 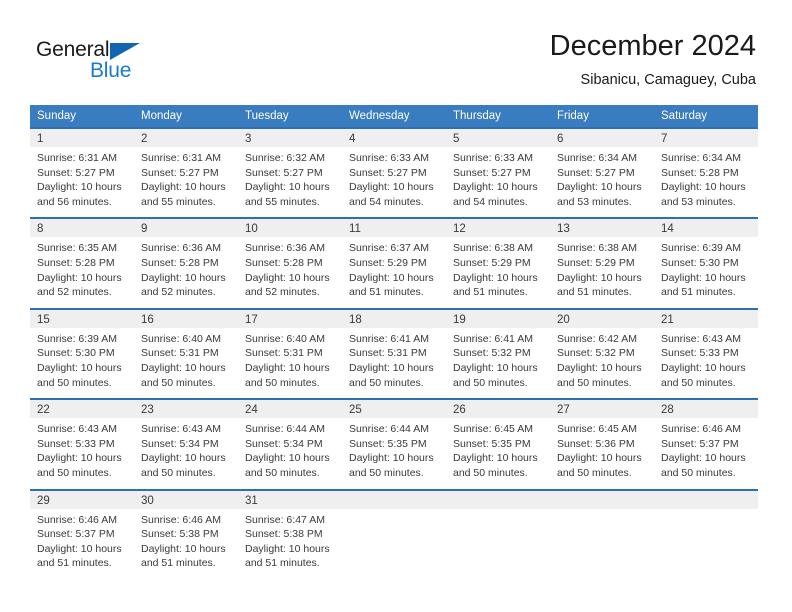 What do you see at coordinates (701, 429) in the screenshot?
I see `sunrise-text: Sunrise: 6:46 AM` at bounding box center [701, 429].